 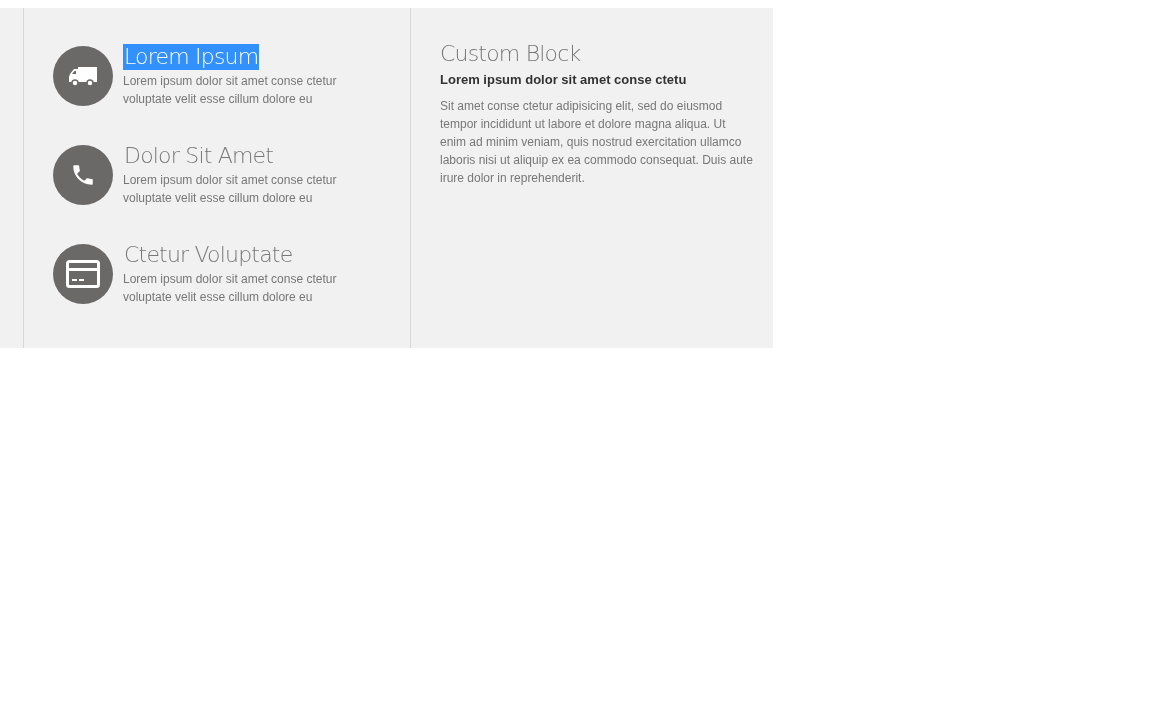 What do you see at coordinates (511, 54) in the screenshot?
I see `block-title: Custom Block` at bounding box center [511, 54].